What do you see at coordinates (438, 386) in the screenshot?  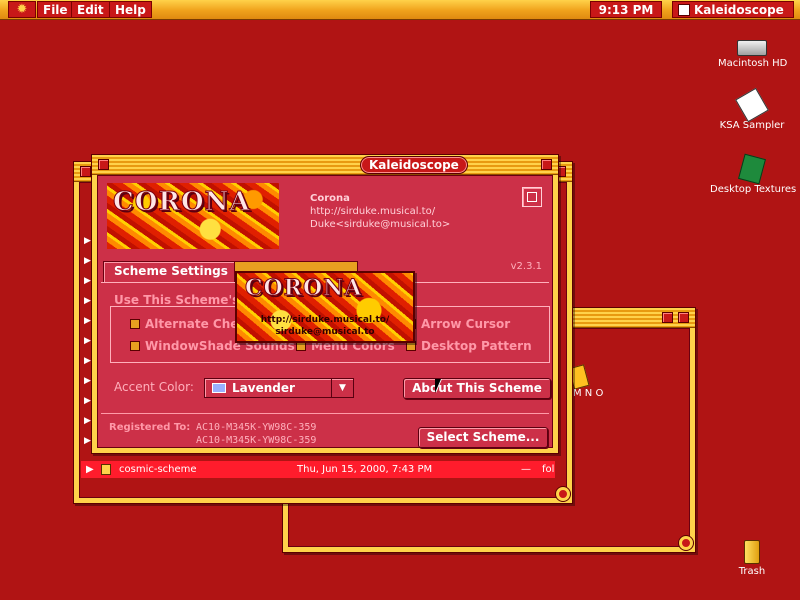 I see `arrow-cursor-icon` at bounding box center [438, 386].